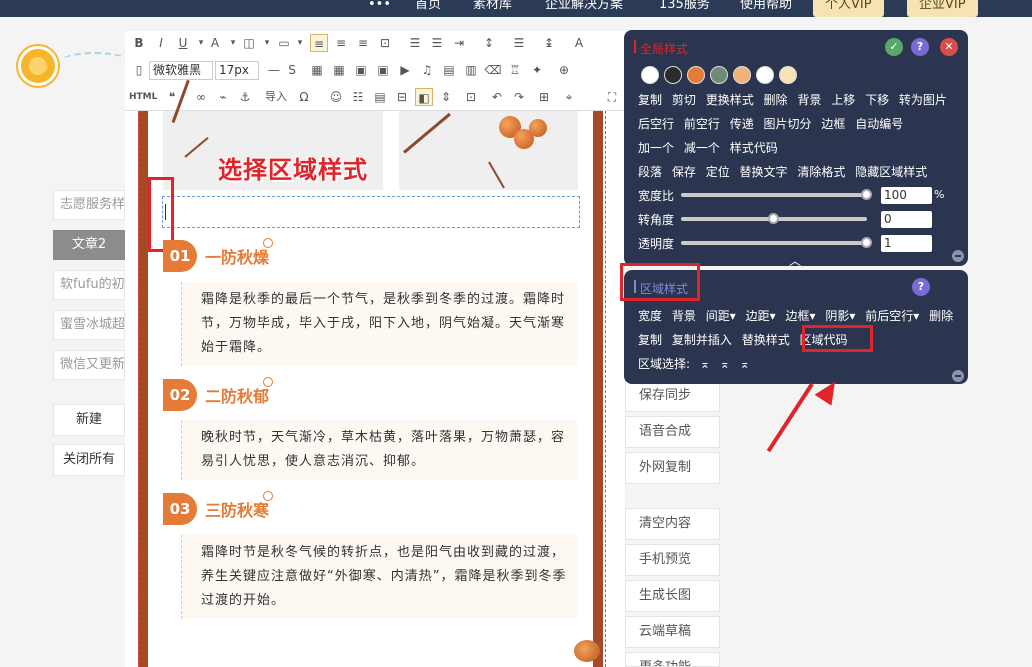 Image resolution: width=1032 pixels, height=667 pixels. Describe the element at coordinates (237, 70) in the screenshot. I see `font-size-select: 17px` at that location.